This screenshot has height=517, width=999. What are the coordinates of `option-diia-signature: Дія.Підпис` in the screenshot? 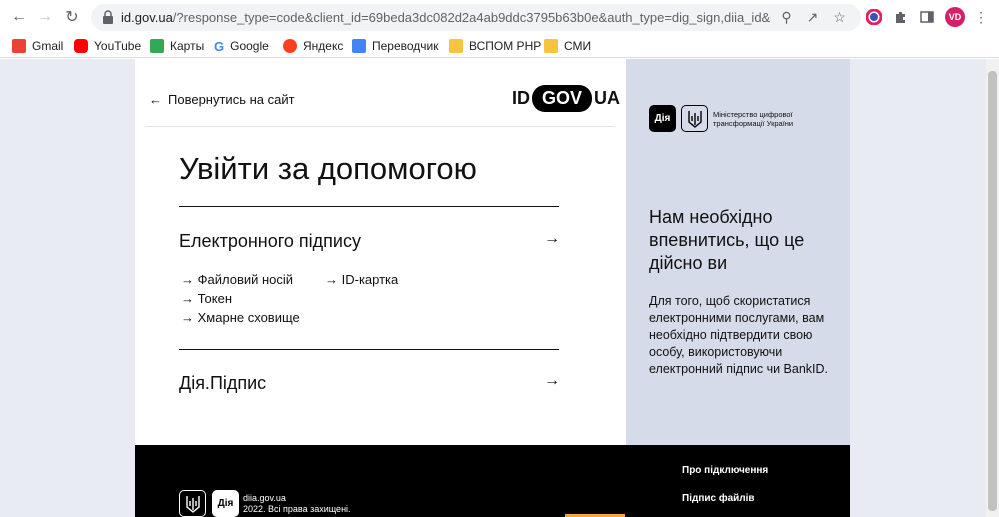 It's located at (222, 383).